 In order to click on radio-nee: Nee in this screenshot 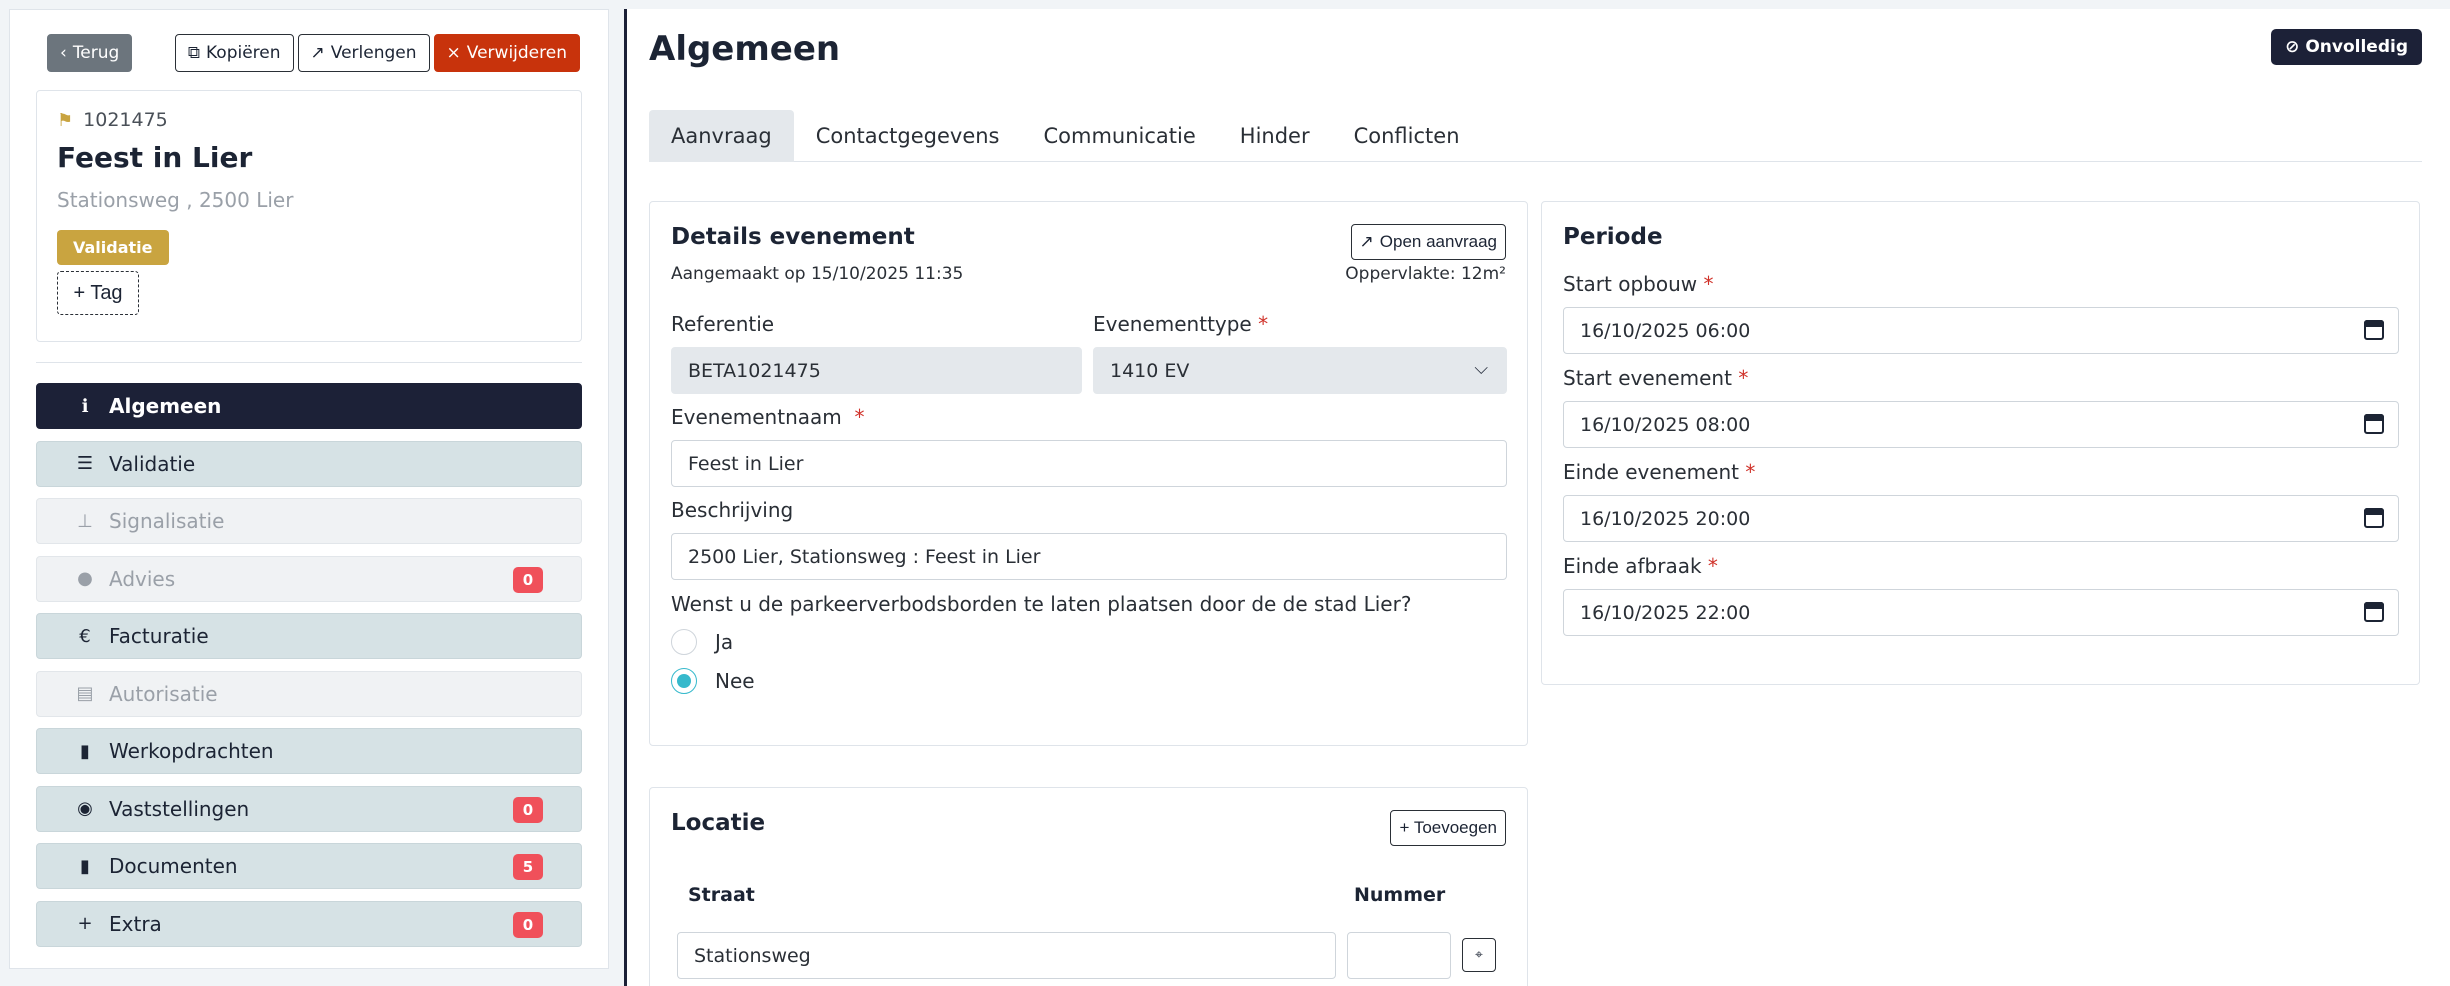, I will do `click(713, 681)`.